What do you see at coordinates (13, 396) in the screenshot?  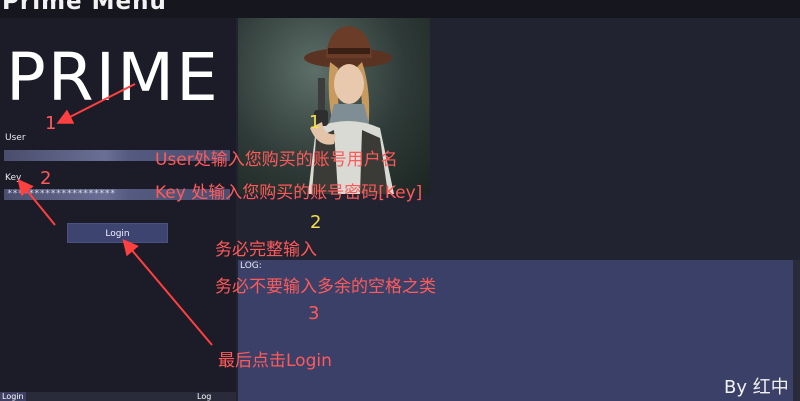 I see `tab-login: Login` at bounding box center [13, 396].